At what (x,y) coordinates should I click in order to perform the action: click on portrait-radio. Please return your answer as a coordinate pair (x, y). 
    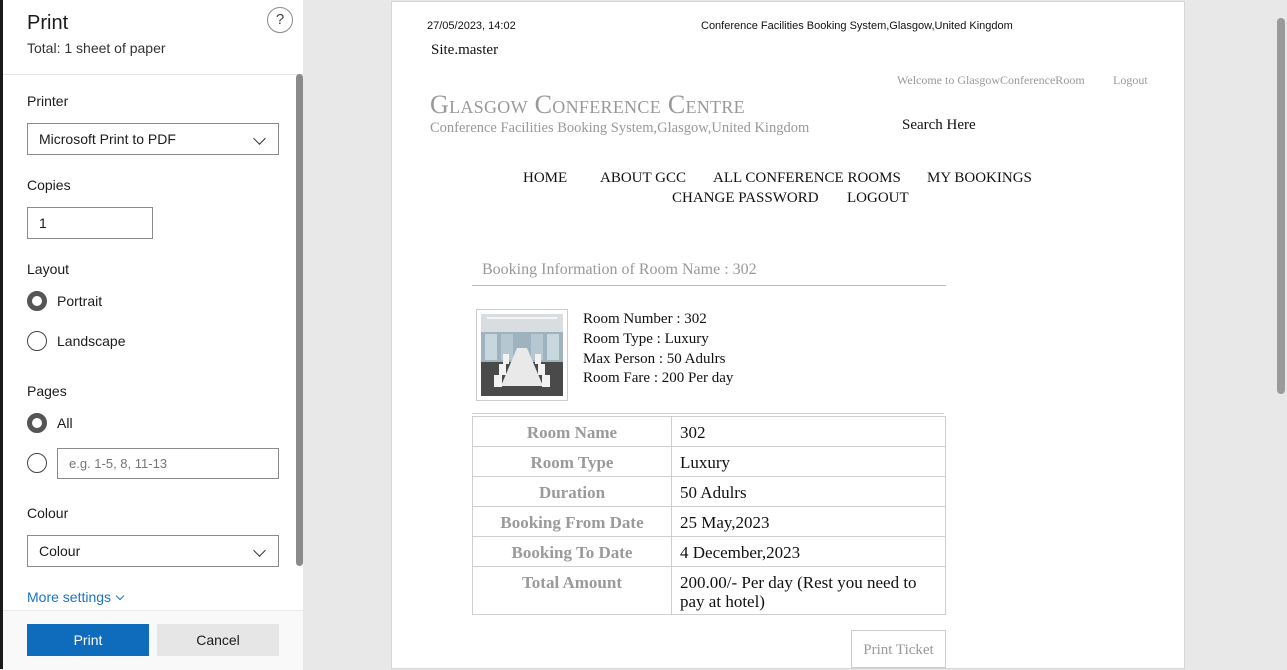
    Looking at the image, I should click on (37, 301).